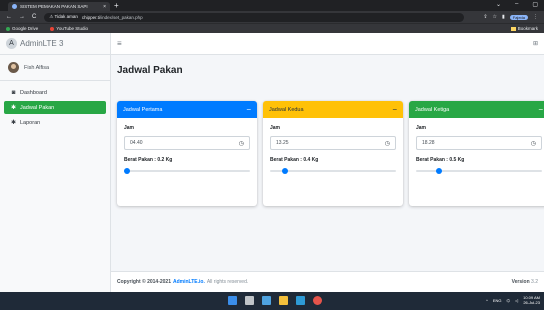  I want to click on brand-link: A AdminLTE 3, so click(55, 44).